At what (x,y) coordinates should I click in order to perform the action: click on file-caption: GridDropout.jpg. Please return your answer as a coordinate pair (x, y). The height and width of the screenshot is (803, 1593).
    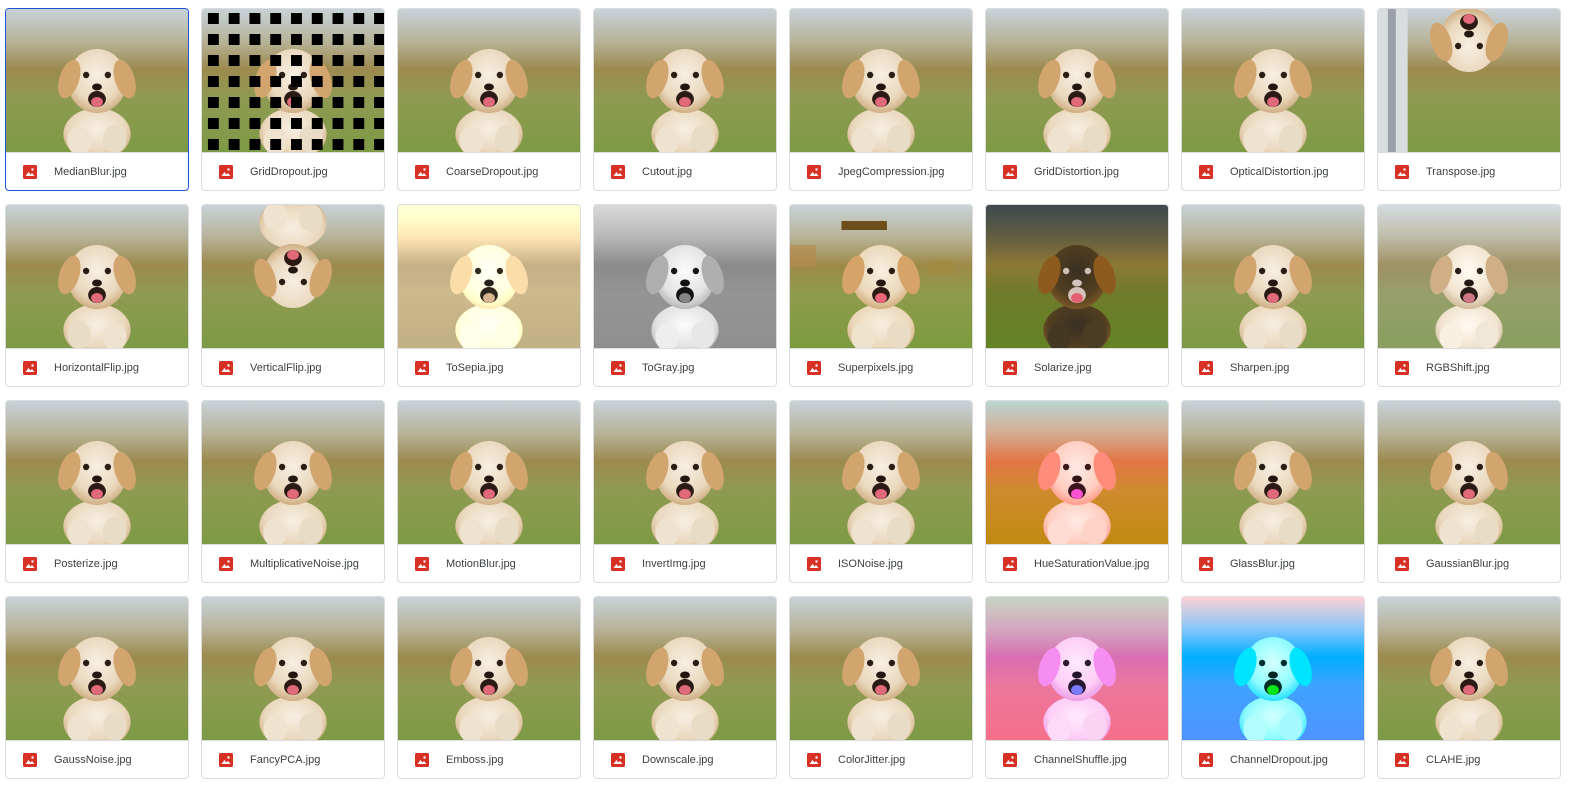
    Looking at the image, I should click on (293, 171).